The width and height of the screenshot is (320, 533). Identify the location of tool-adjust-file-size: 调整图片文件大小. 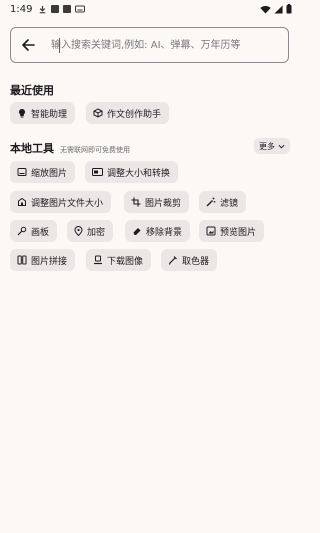
(61, 202).